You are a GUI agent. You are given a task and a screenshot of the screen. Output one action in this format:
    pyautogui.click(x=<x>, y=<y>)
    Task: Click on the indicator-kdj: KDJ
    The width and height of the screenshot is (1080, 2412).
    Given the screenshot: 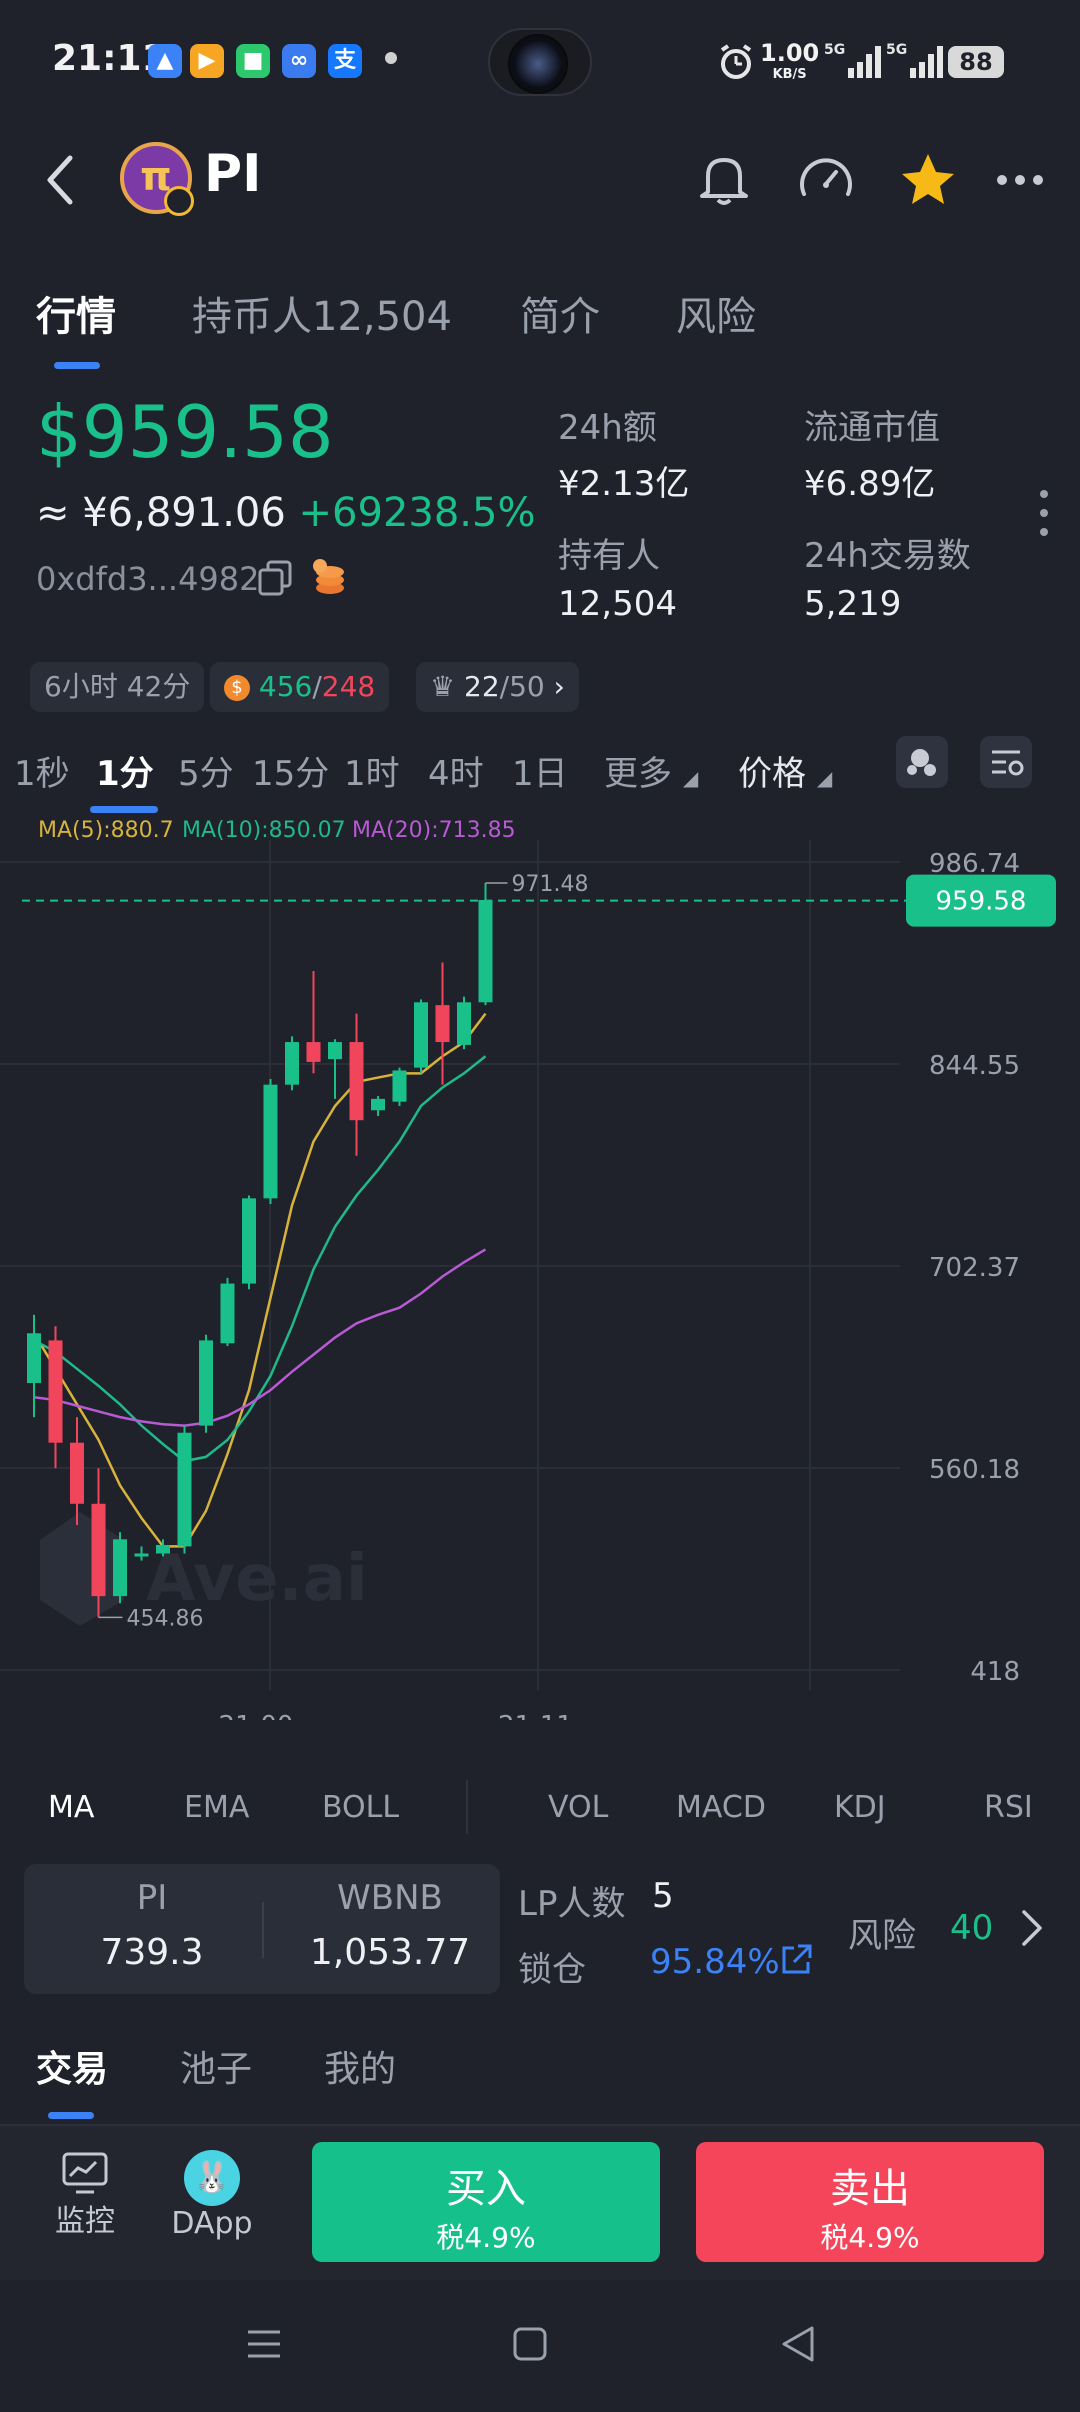 What is the action you would take?
    pyautogui.click(x=860, y=1807)
    